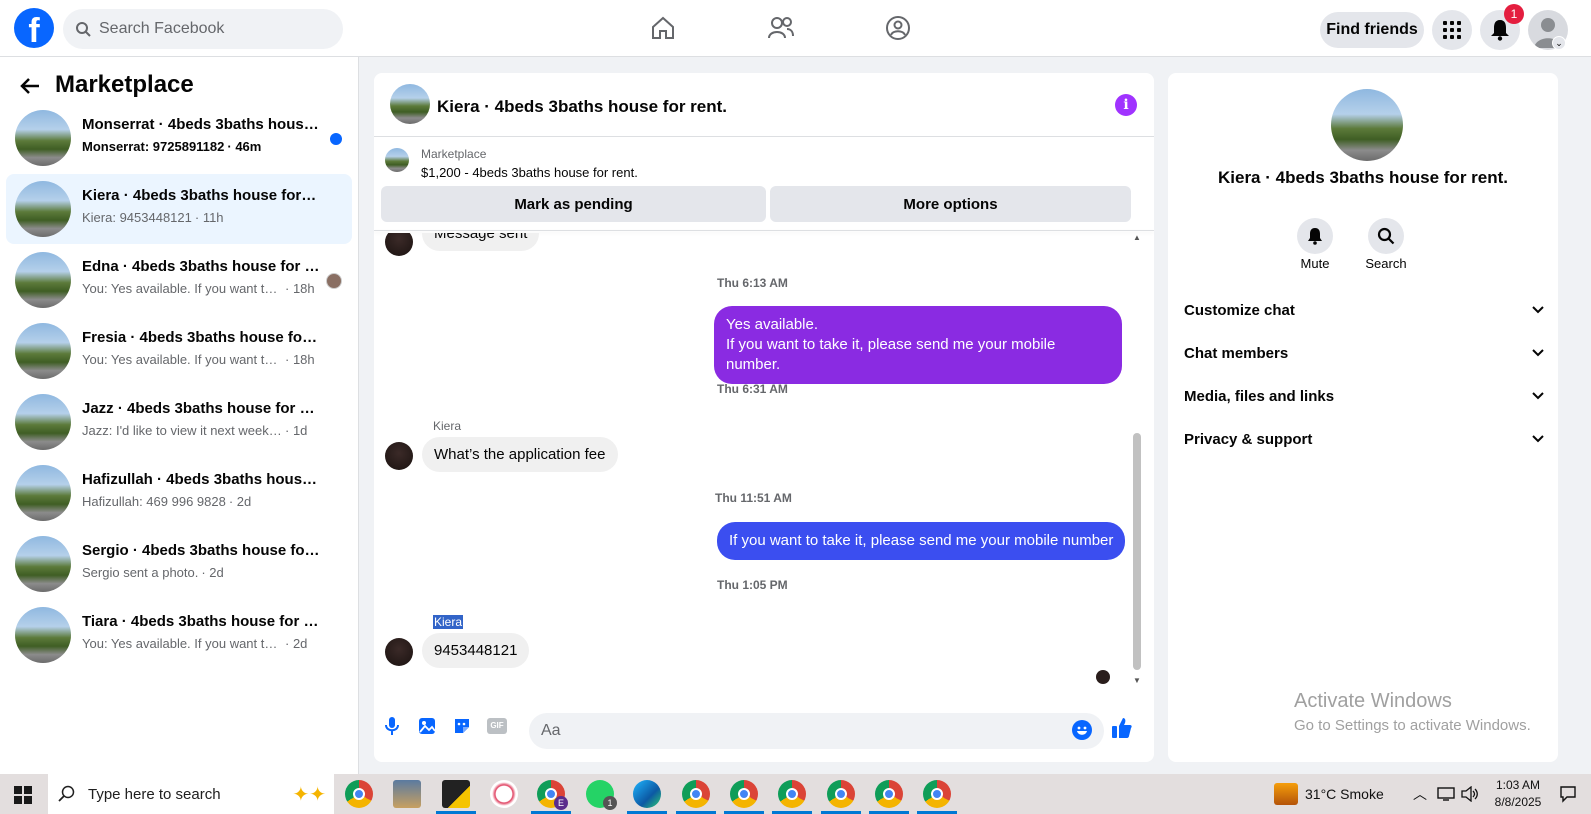 Image resolution: width=1591 pixels, height=814 pixels. What do you see at coordinates (1364, 439) in the screenshot?
I see `details-section-row: Privacy & support` at bounding box center [1364, 439].